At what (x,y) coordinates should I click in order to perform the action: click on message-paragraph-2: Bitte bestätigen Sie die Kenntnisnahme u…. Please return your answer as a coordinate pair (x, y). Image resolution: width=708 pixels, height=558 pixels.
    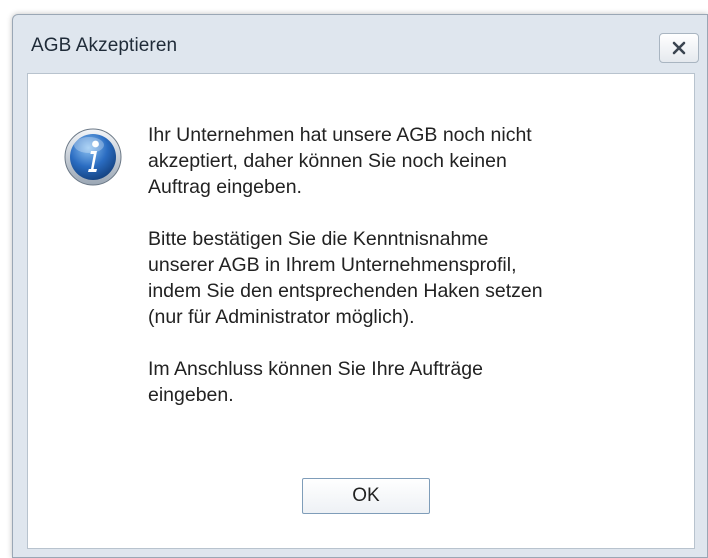
    Looking at the image, I should click on (345, 278).